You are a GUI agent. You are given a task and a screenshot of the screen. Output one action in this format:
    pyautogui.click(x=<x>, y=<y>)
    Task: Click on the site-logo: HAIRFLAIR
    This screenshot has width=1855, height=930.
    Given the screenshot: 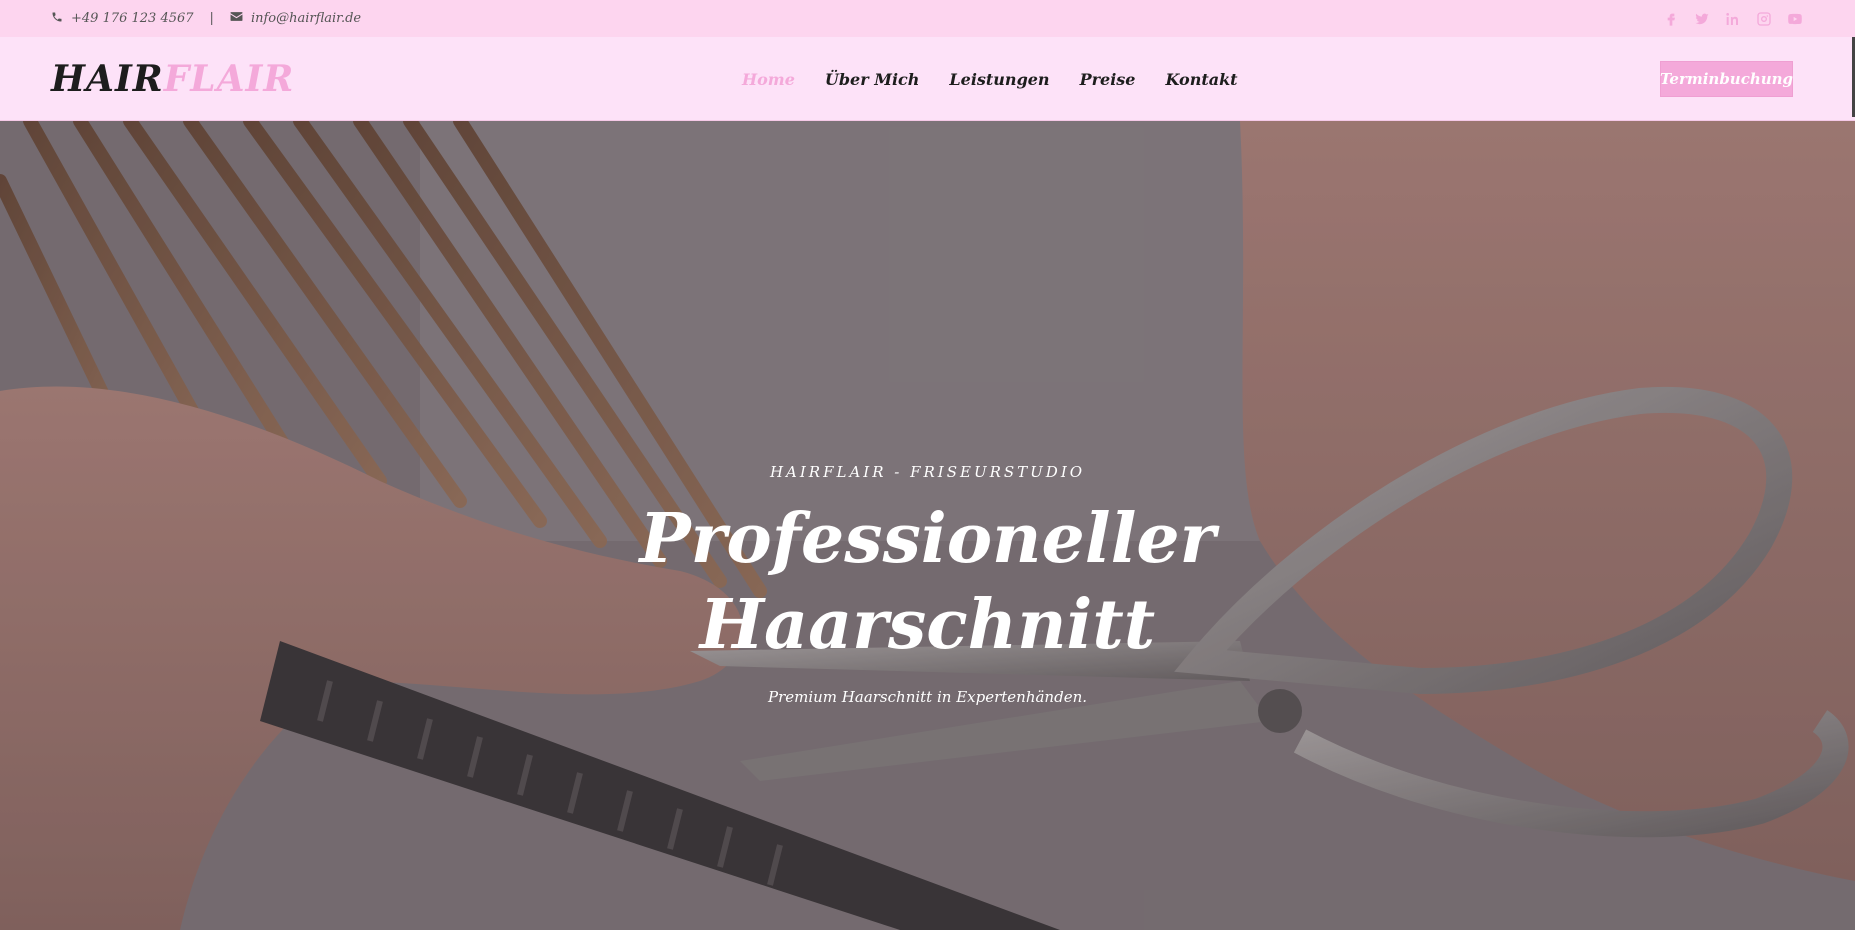 What is the action you would take?
    pyautogui.click(x=172, y=79)
    